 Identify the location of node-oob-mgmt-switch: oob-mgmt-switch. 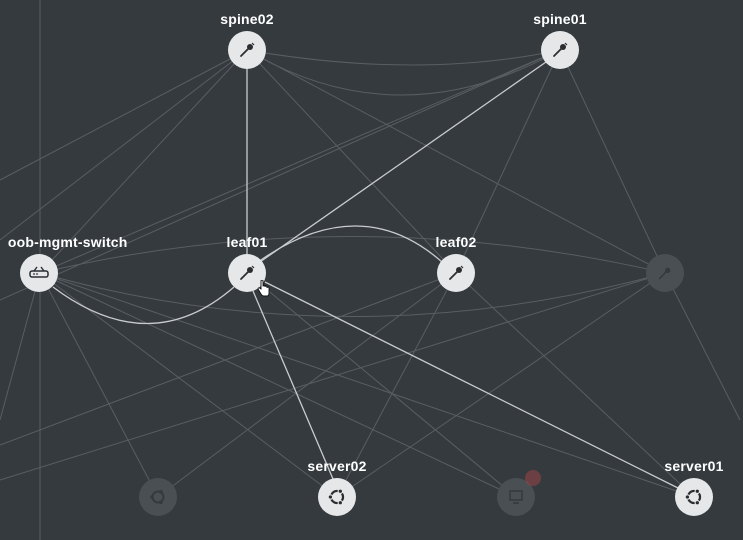
(67, 263).